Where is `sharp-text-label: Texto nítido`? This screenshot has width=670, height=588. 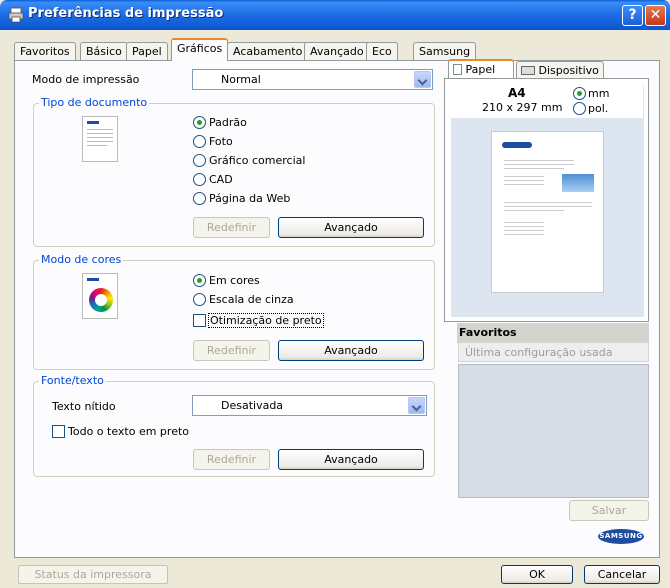 sharp-text-label: Texto nítido is located at coordinates (84, 406).